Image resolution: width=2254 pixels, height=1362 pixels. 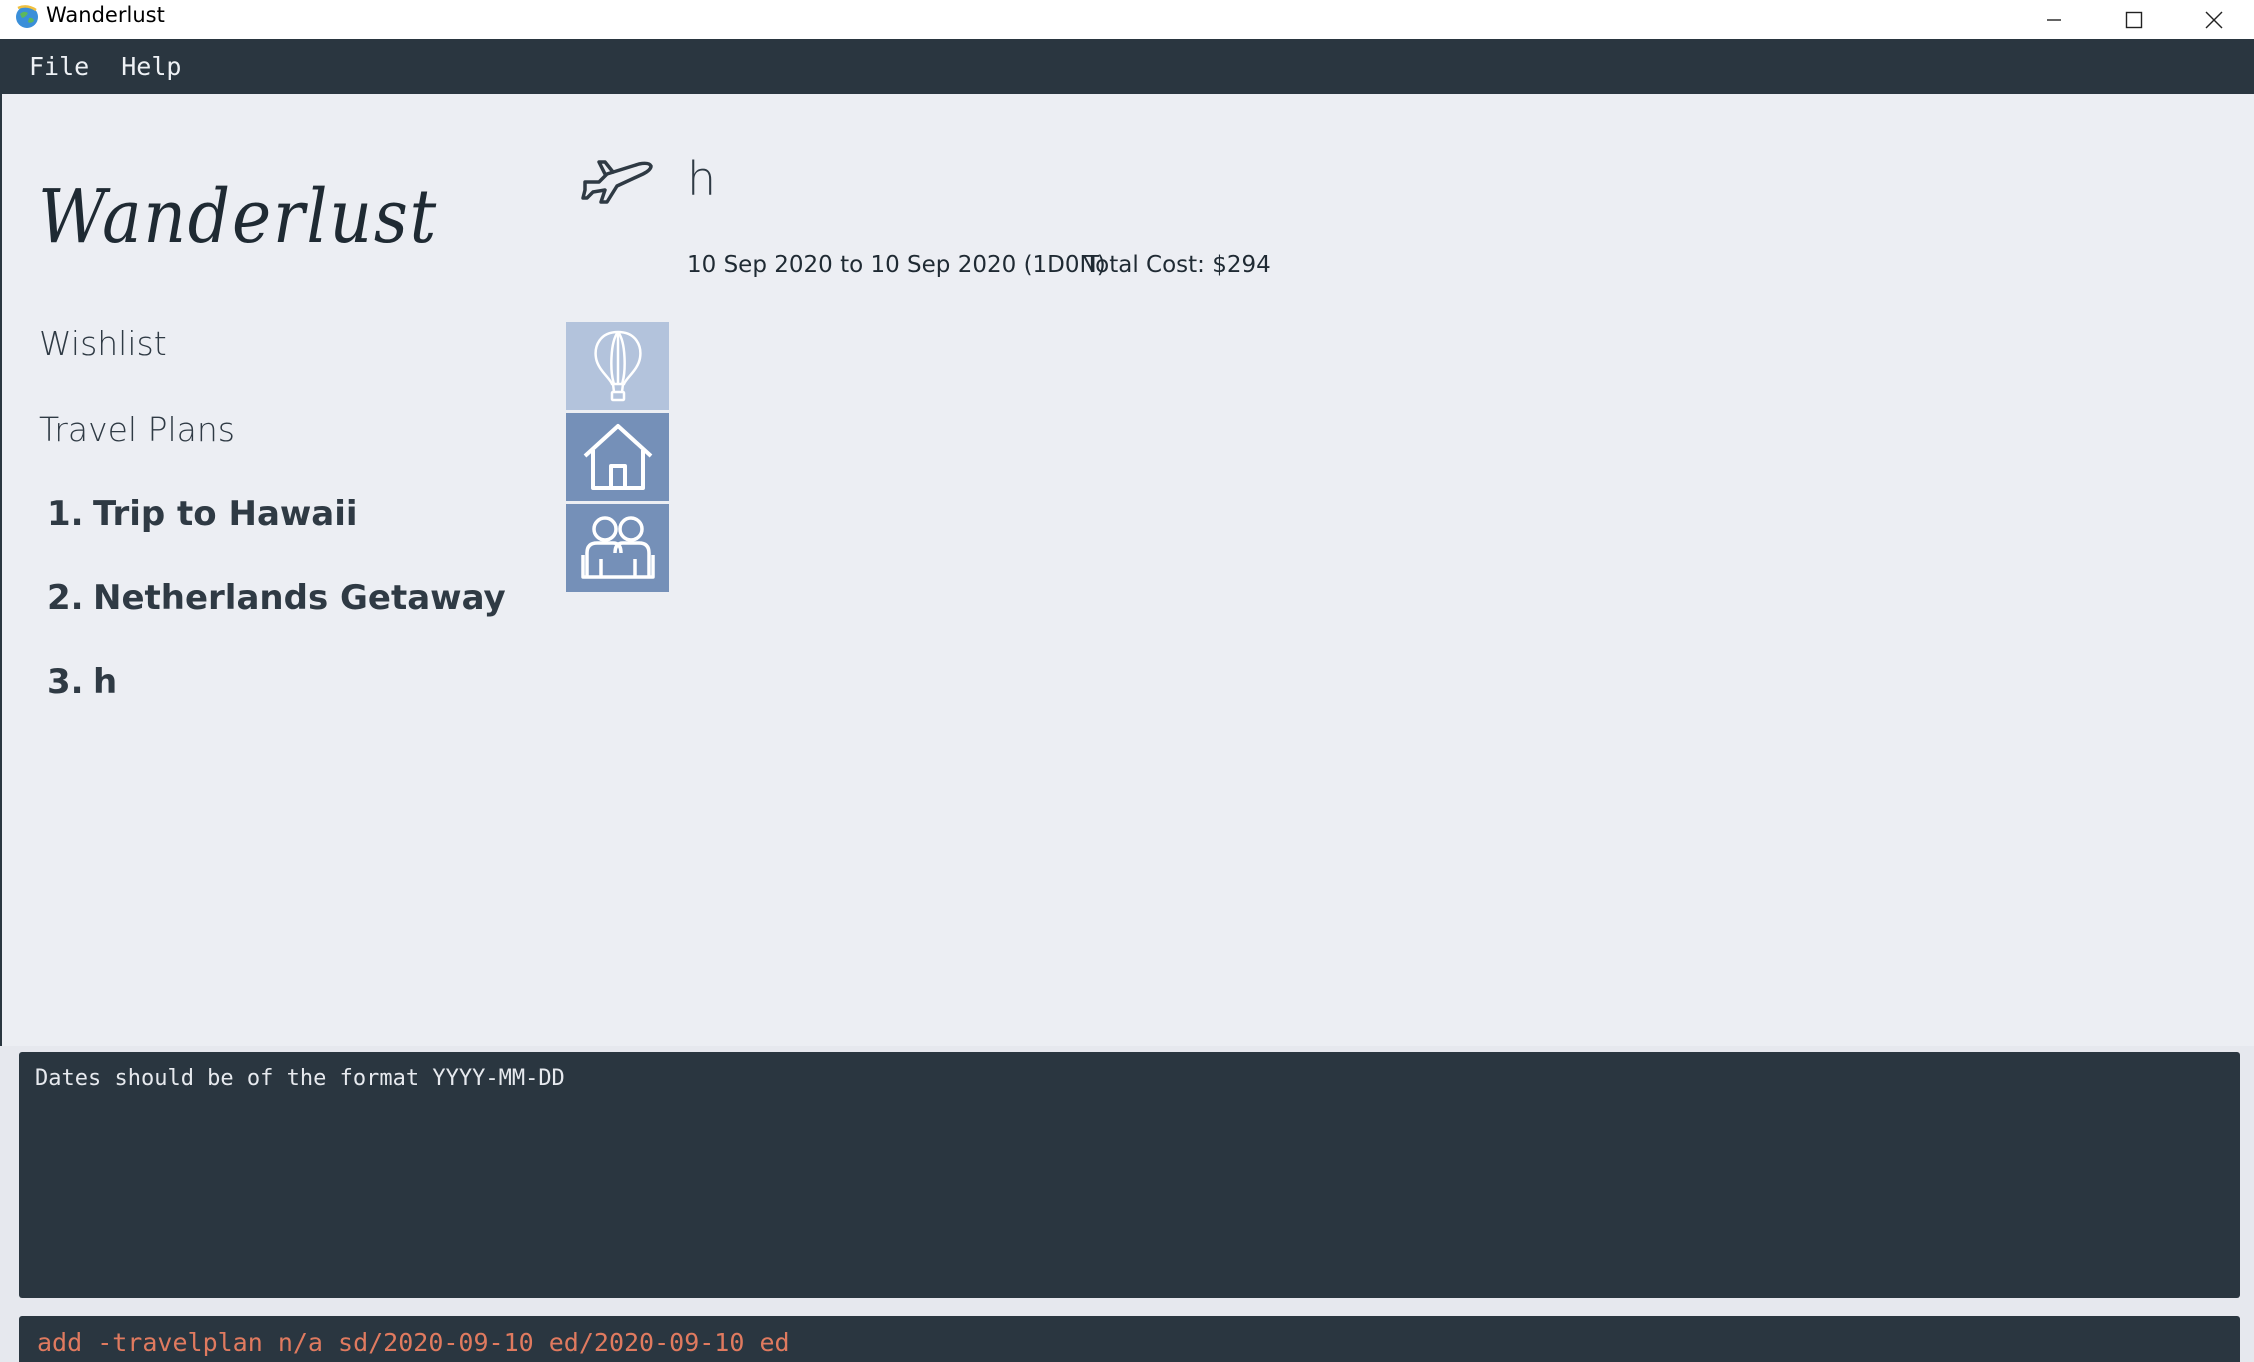 I want to click on minimize-button, so click(x=2054, y=19).